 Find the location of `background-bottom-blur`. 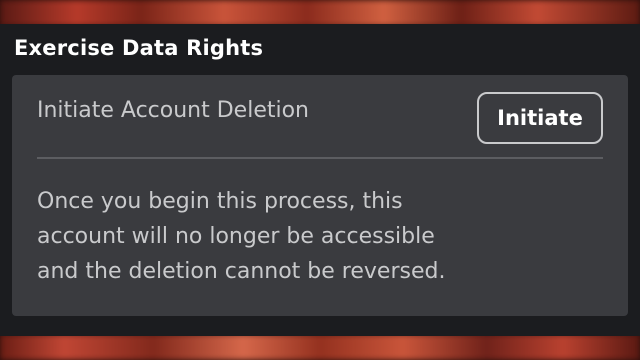

background-bottom-blur is located at coordinates (320, 347).